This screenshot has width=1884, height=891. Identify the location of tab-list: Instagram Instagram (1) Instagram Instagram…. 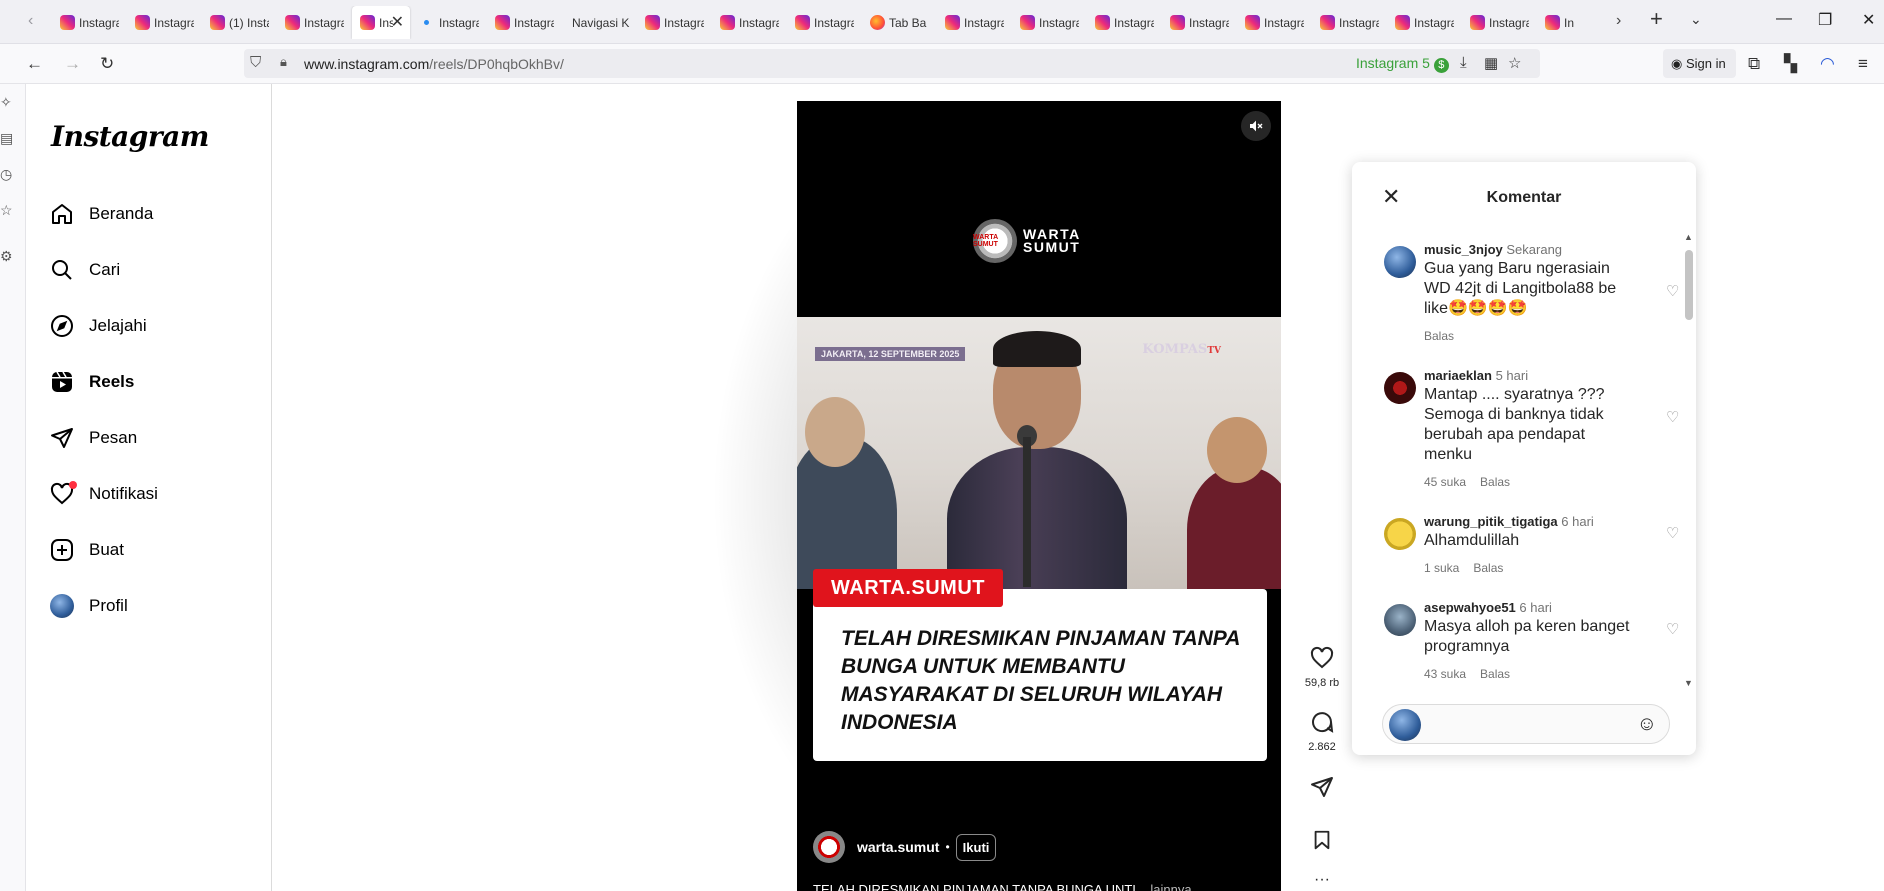
(832, 22).